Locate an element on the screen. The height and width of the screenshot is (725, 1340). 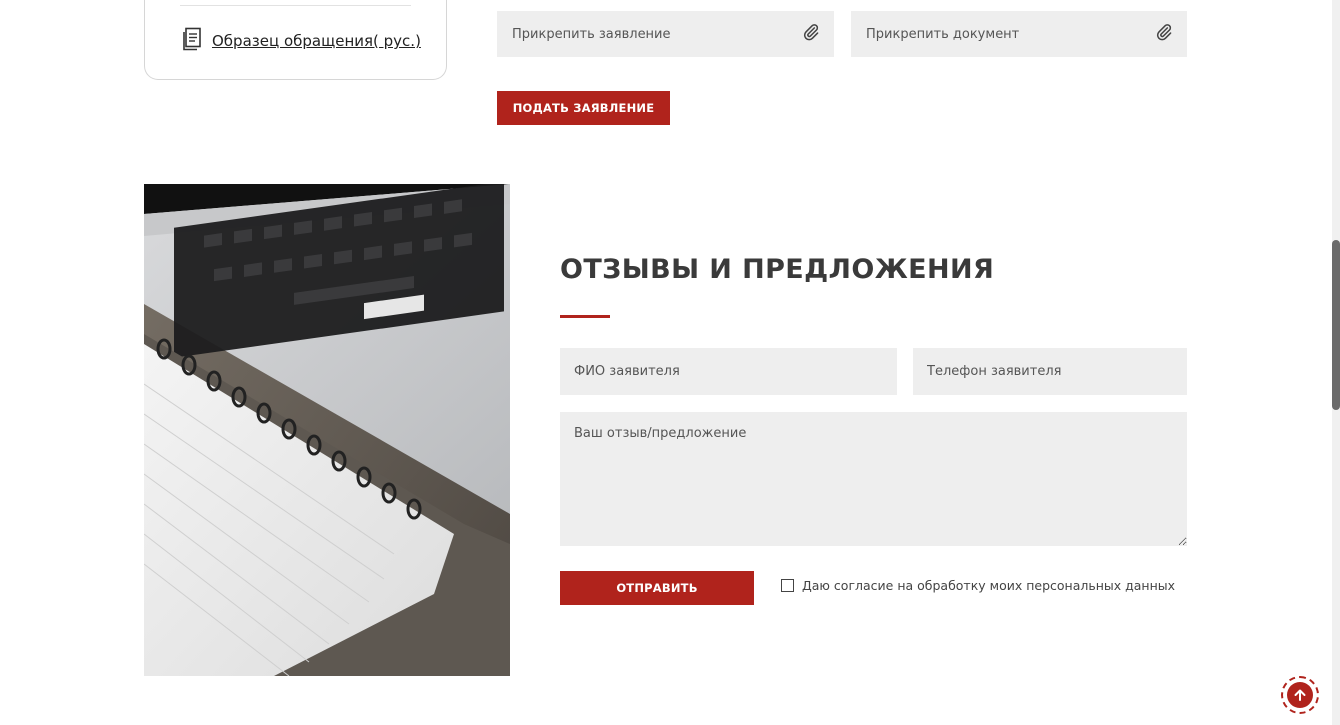
applicant-phone-field is located at coordinates (1050, 371).